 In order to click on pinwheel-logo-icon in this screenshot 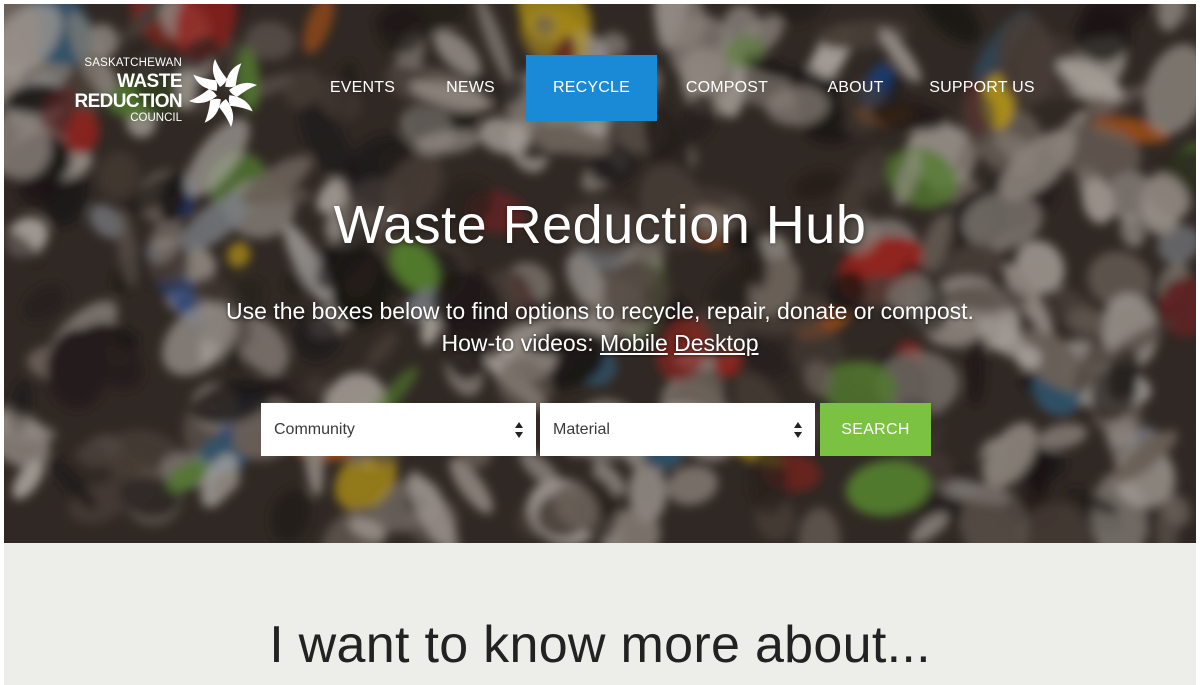, I will do `click(223, 93)`.